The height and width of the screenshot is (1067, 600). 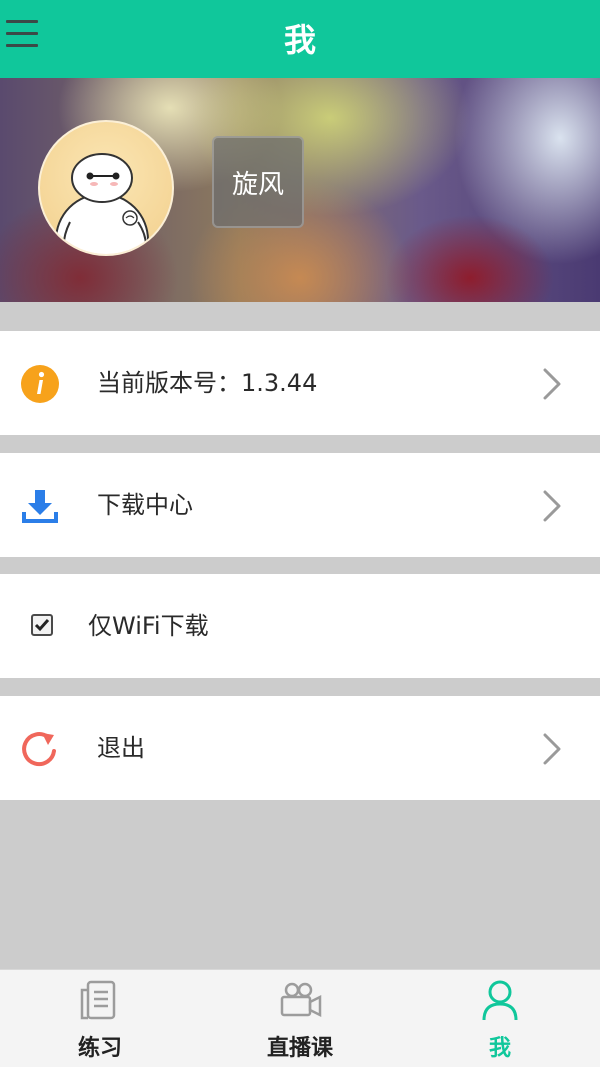 I want to click on tab-live-class-label: 直播课, so click(x=299, y=1048).